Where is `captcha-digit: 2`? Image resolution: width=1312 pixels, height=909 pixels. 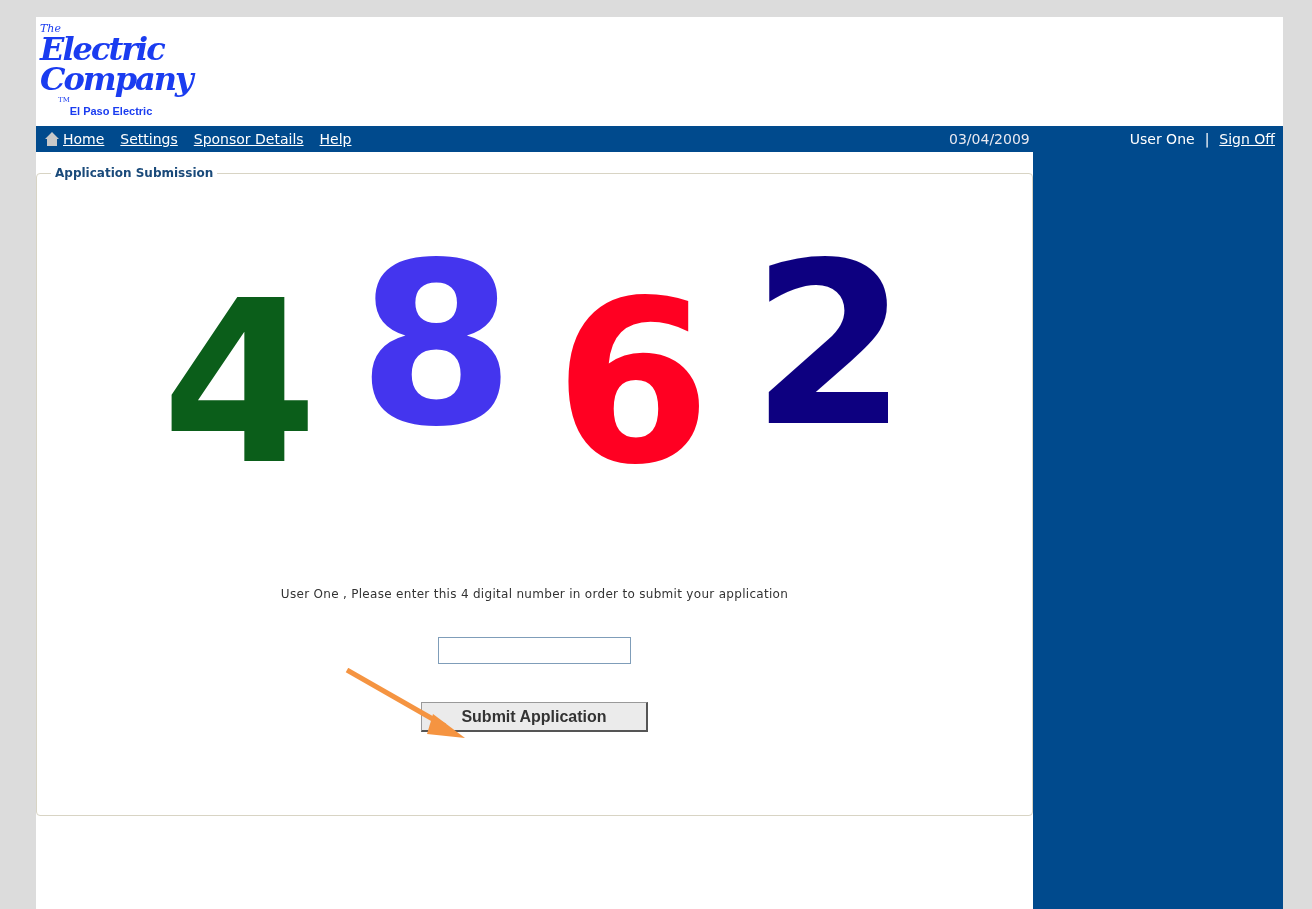 captcha-digit: 2 is located at coordinates (824, 345).